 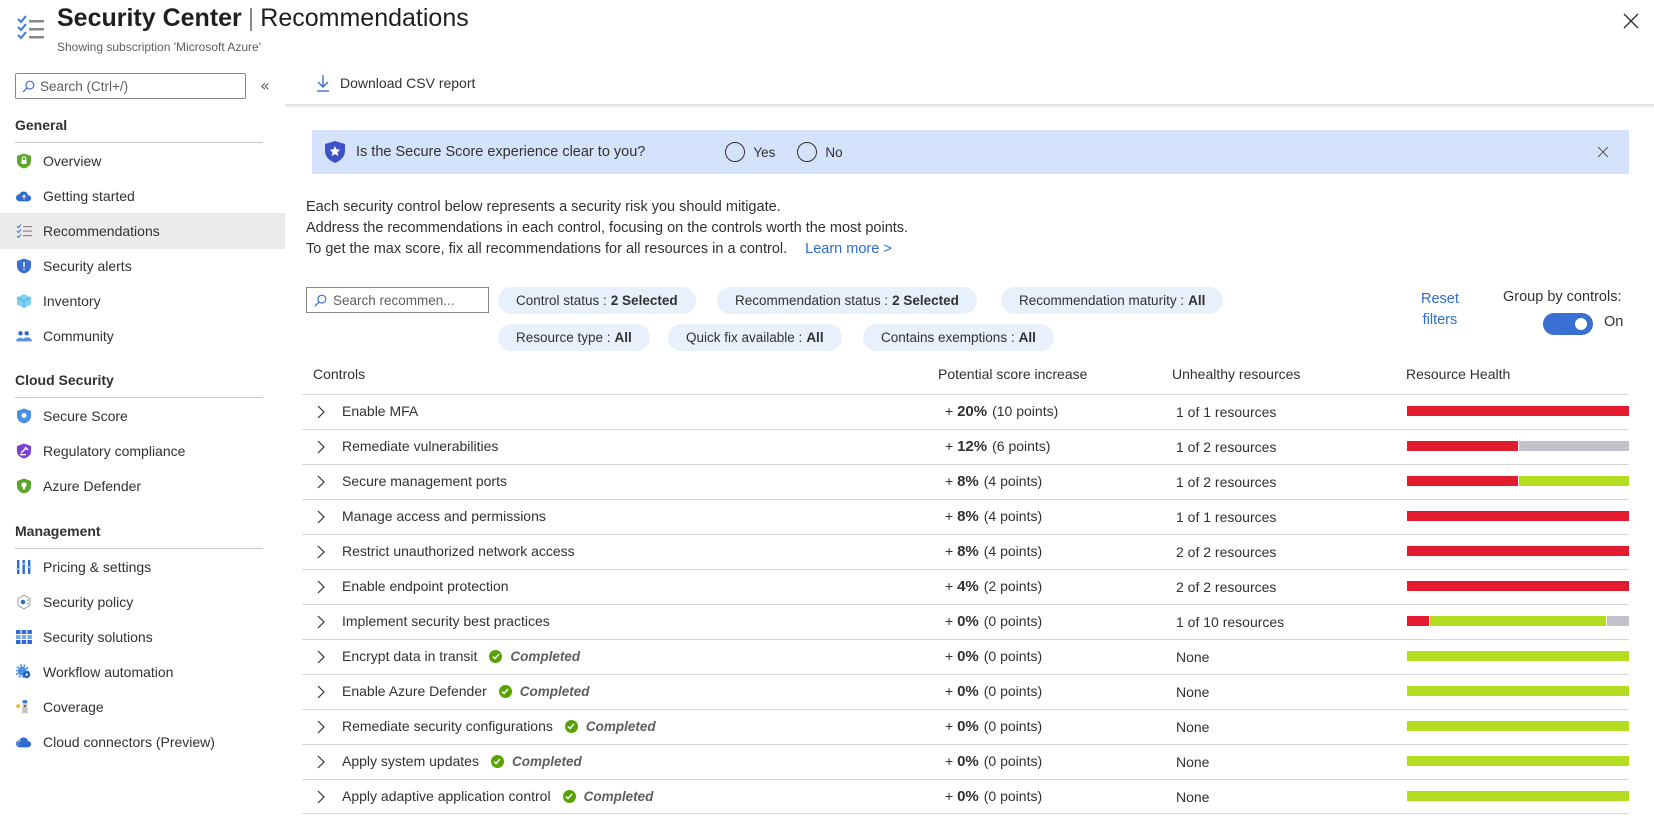 What do you see at coordinates (142, 266) in the screenshot?
I see `sidebar-item-security-alerts: Security alerts` at bounding box center [142, 266].